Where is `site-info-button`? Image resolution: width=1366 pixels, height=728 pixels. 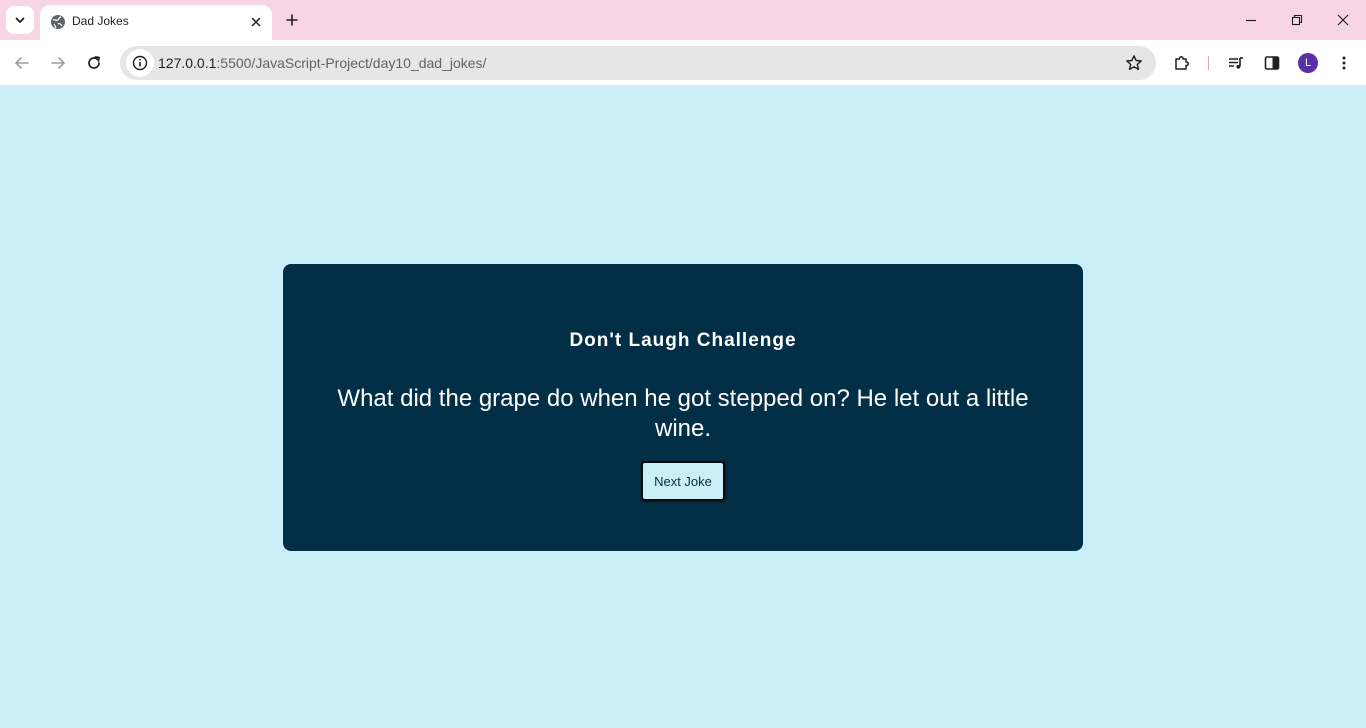
site-info-button is located at coordinates (140, 63).